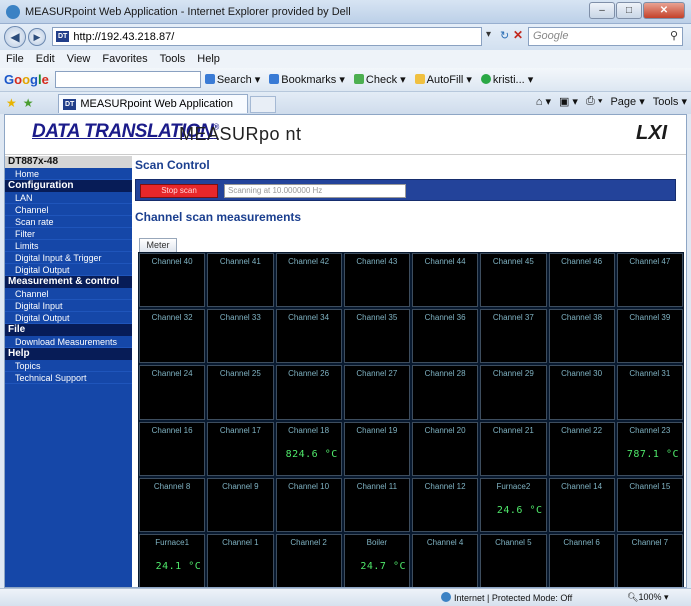 Image resolution: width=691 pixels, height=606 pixels. What do you see at coordinates (513, 448) in the screenshot?
I see `channel-cell: Channel 21` at bounding box center [513, 448].